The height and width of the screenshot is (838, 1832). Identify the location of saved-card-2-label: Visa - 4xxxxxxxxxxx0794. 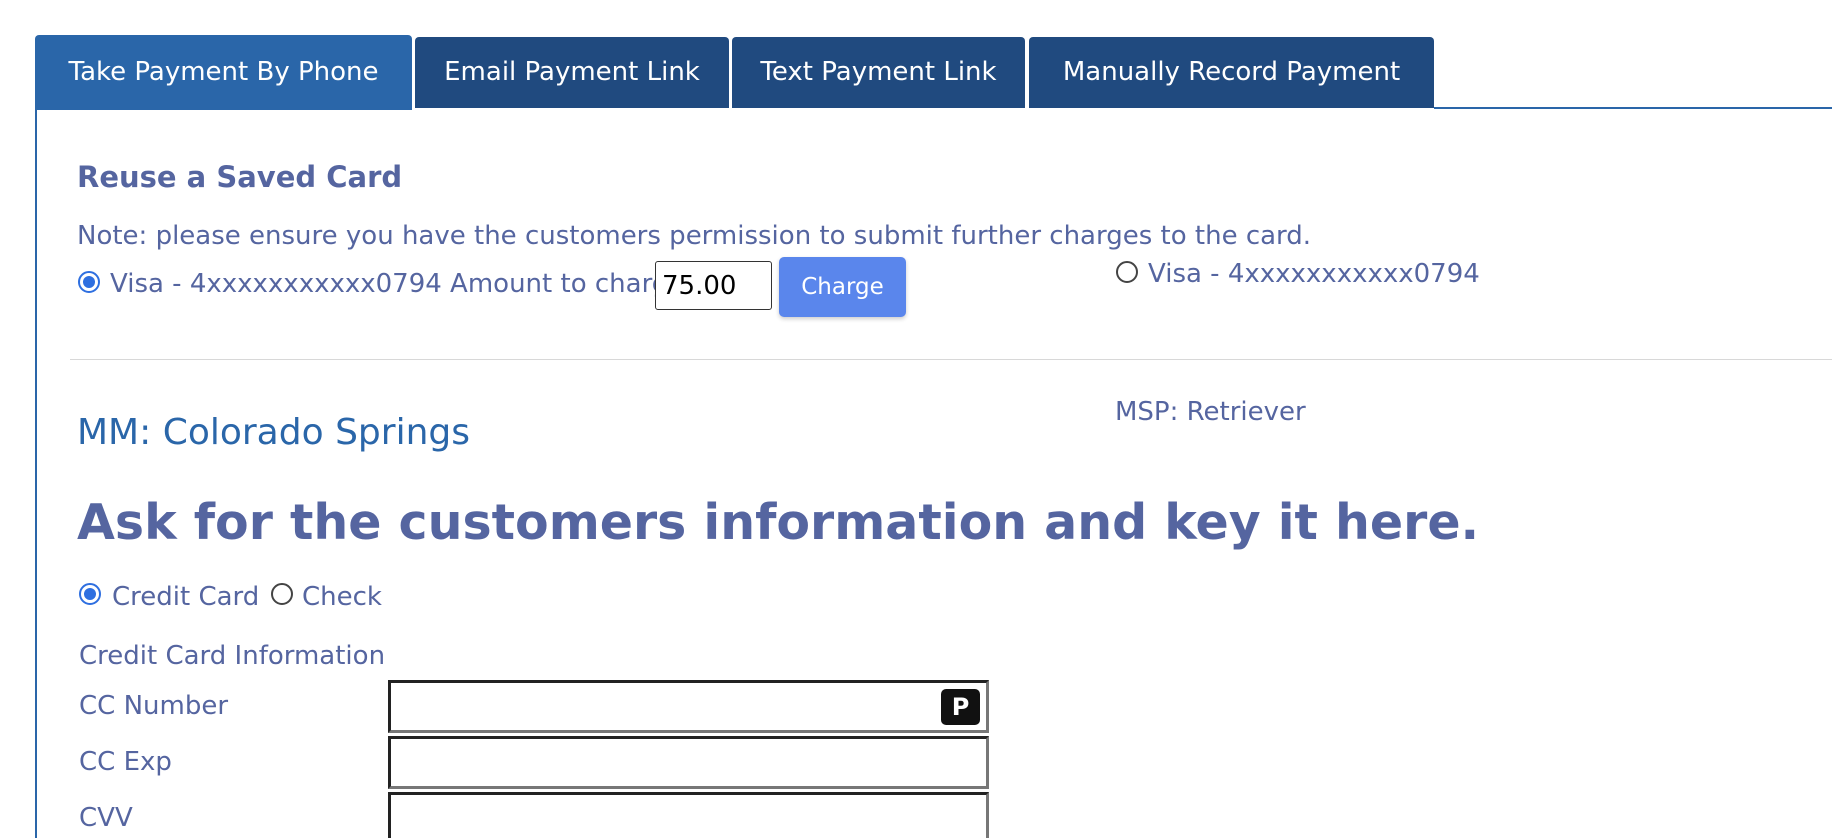
(1314, 274).